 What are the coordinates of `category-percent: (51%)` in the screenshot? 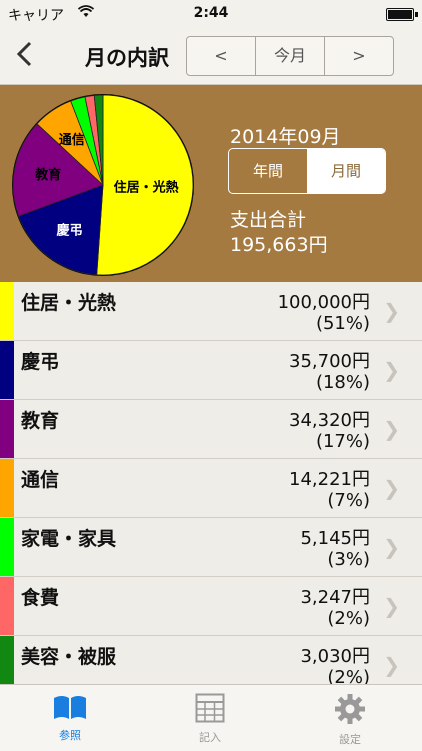 It's located at (342, 323).